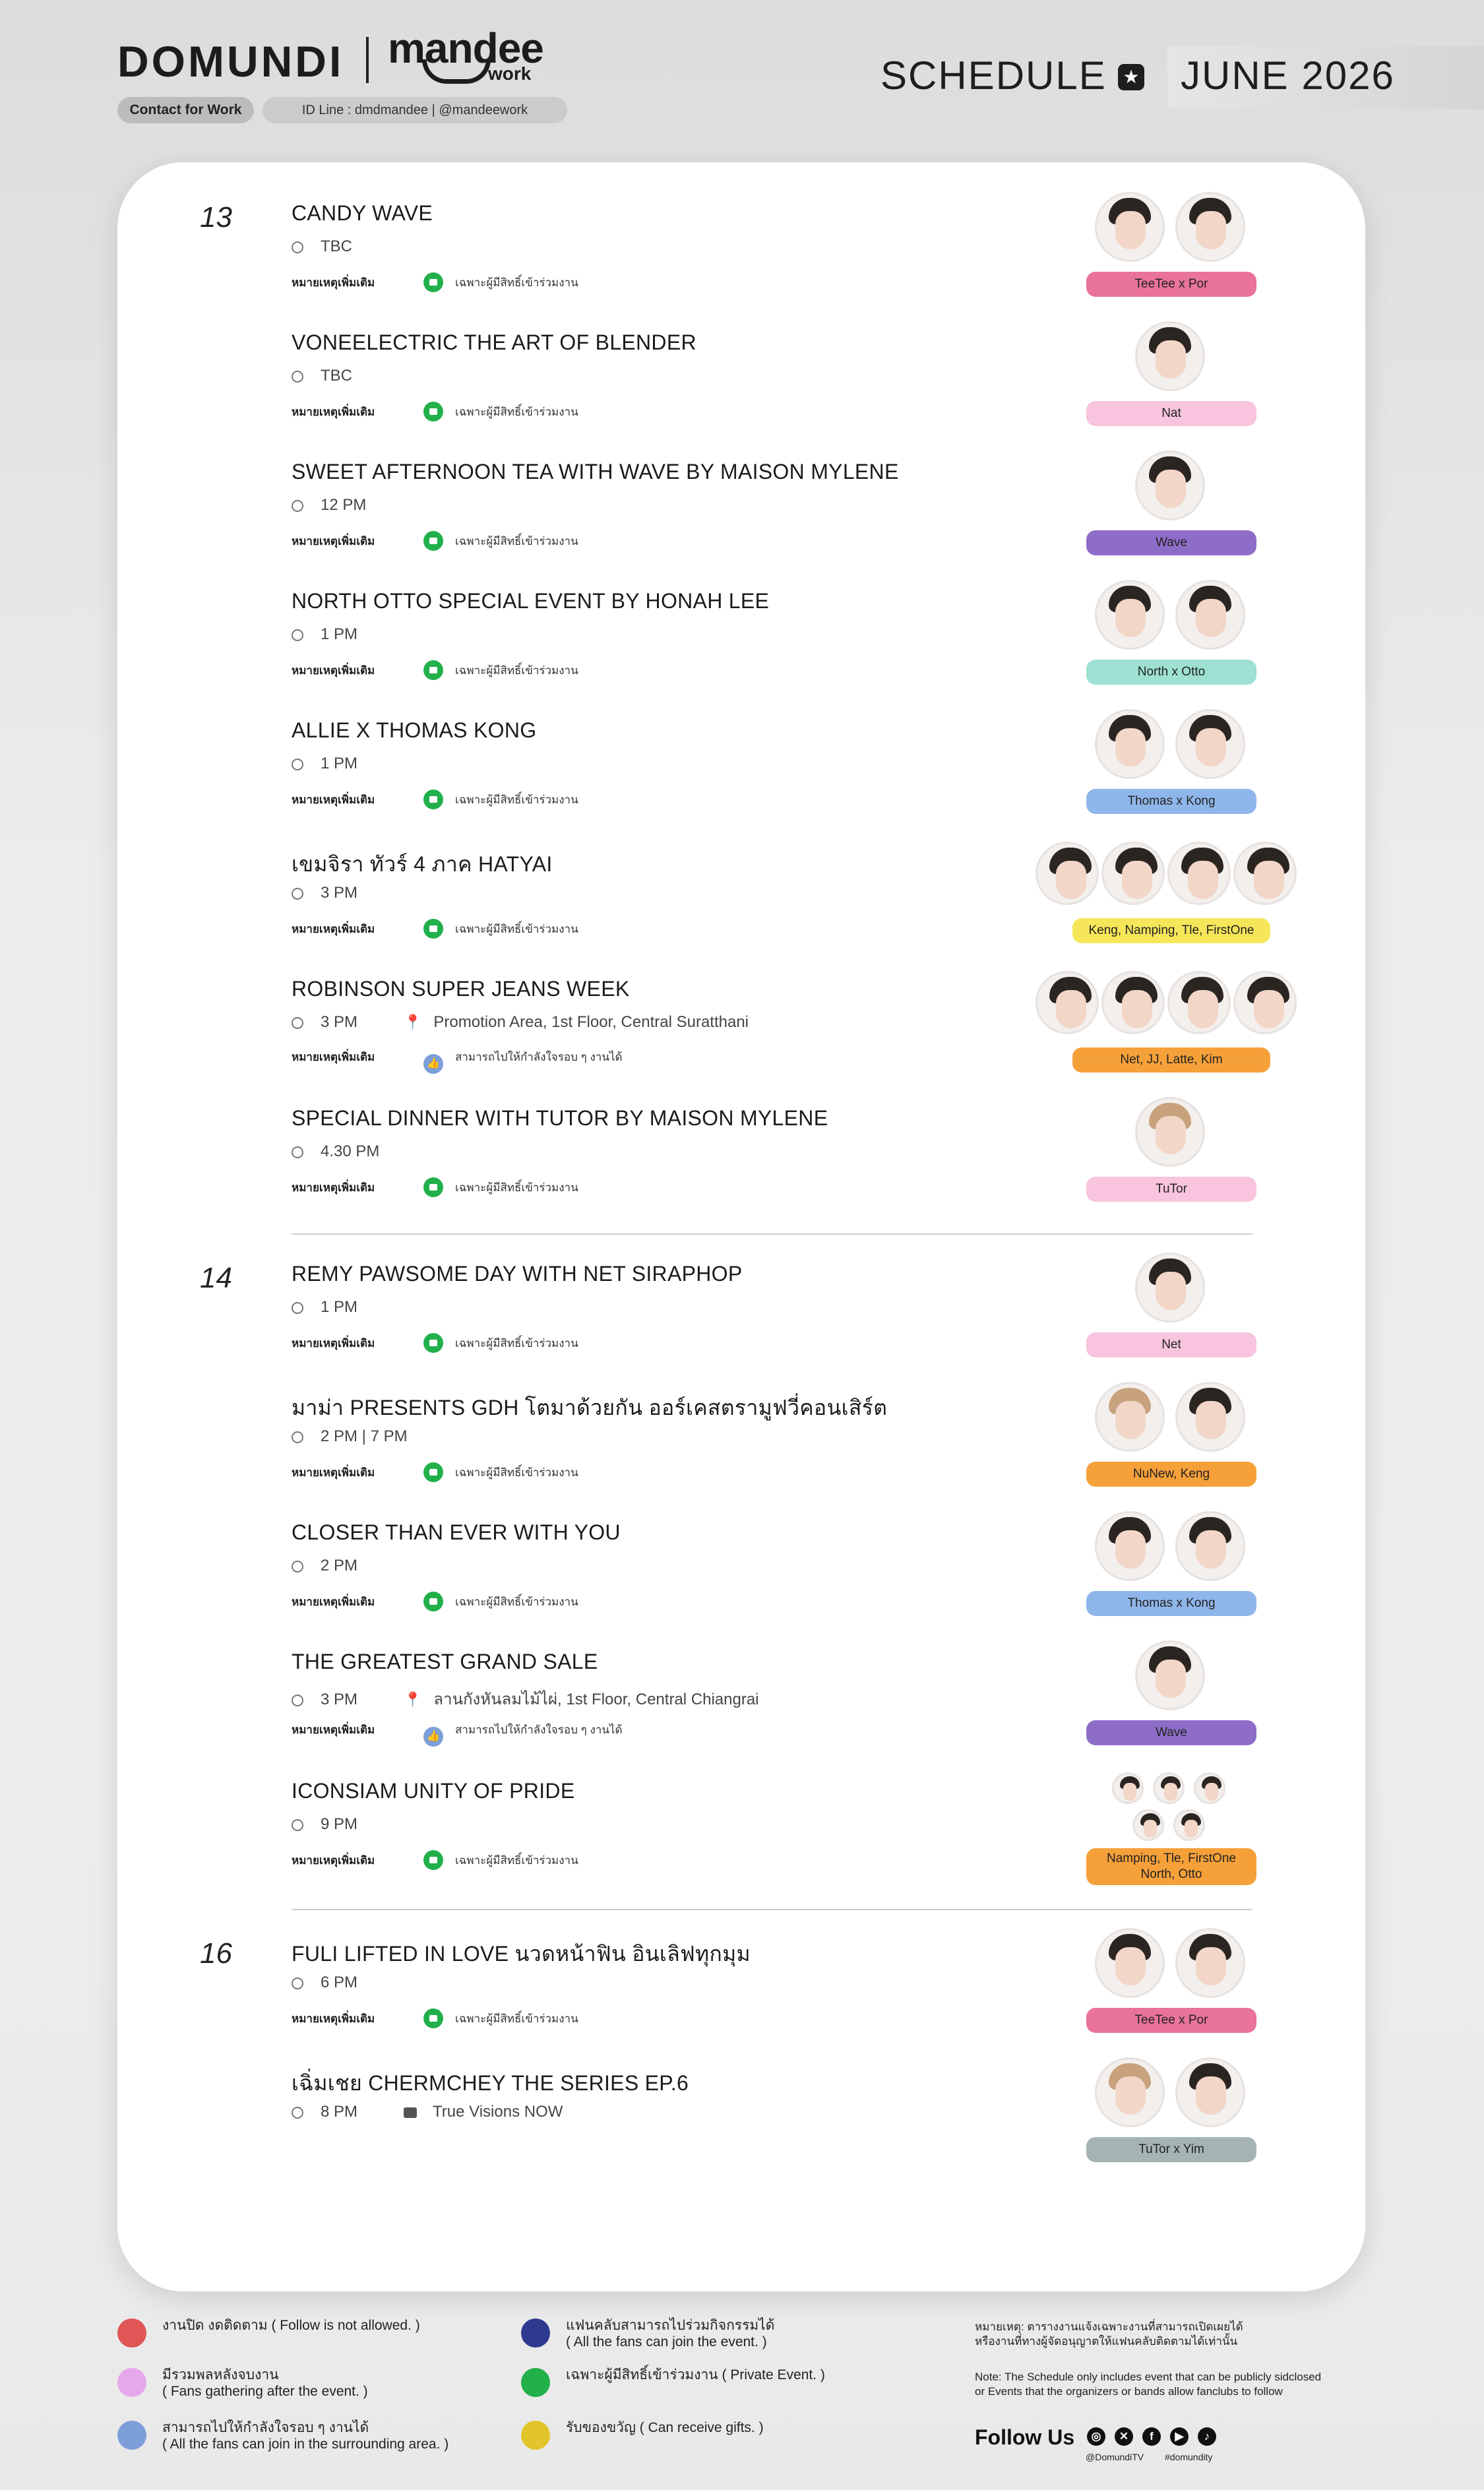 This screenshot has width=1484, height=2490. Describe the element at coordinates (494, 342) in the screenshot. I see `event-title: VONEELECTRIC THE ART OF BLENDER` at that location.